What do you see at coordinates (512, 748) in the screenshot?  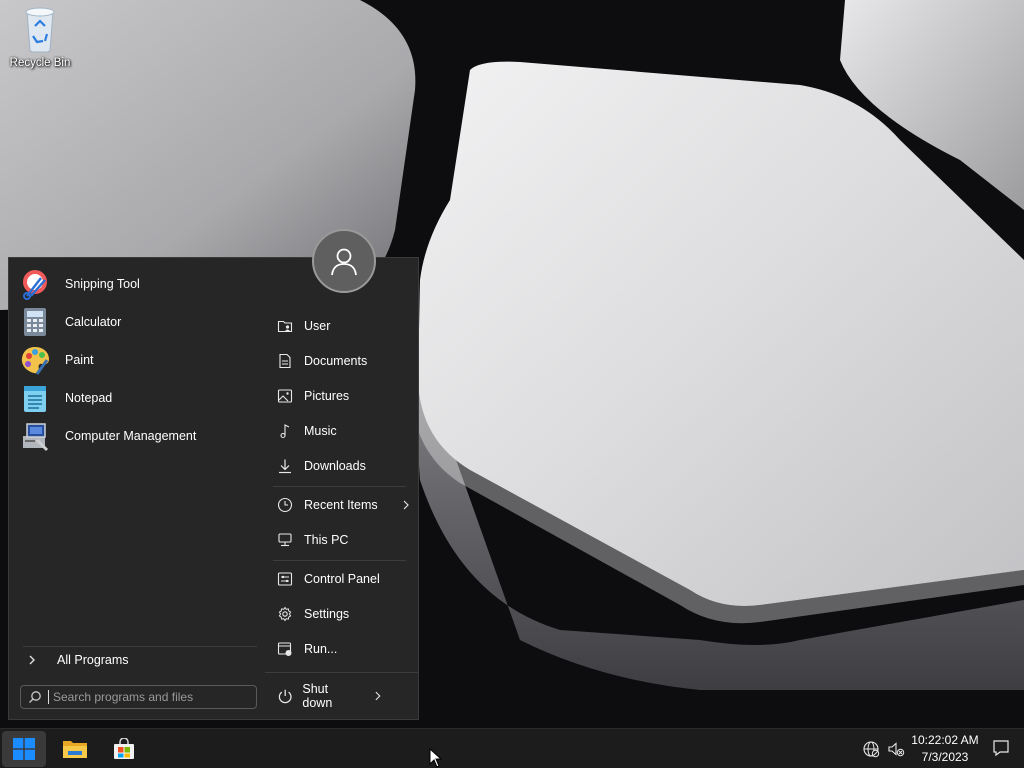 I see `taskbar: 10:22:02 AM 7/3/2023` at bounding box center [512, 748].